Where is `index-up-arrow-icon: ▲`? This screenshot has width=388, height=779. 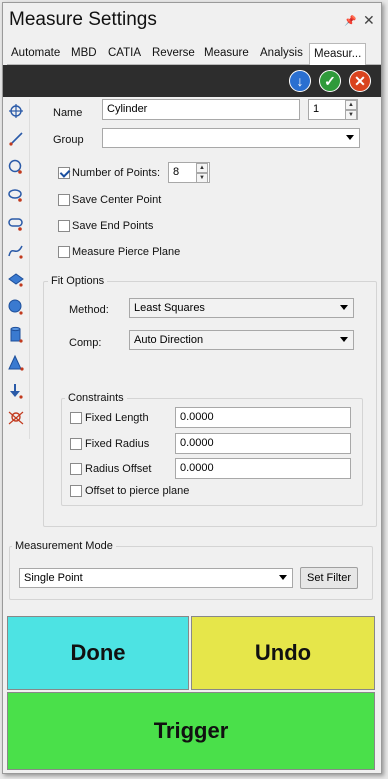 index-up-arrow-icon: ▲ is located at coordinates (351, 105).